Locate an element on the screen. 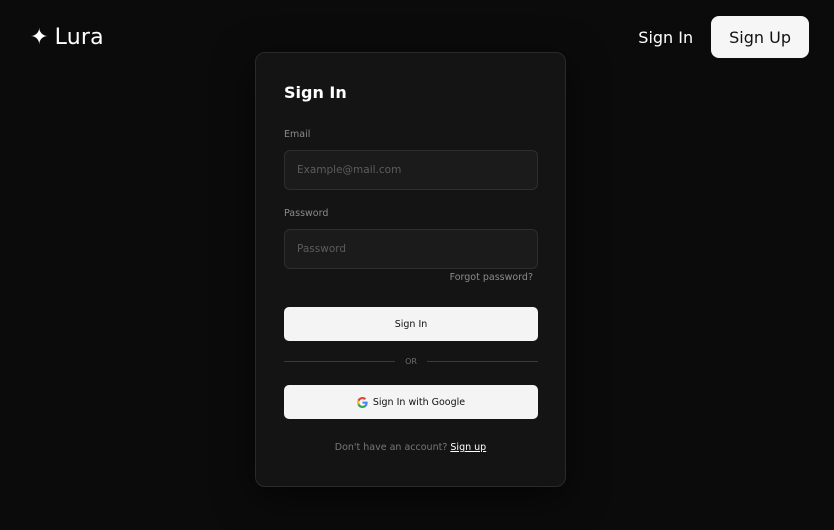  sign-in-button: Sign In is located at coordinates (411, 324).